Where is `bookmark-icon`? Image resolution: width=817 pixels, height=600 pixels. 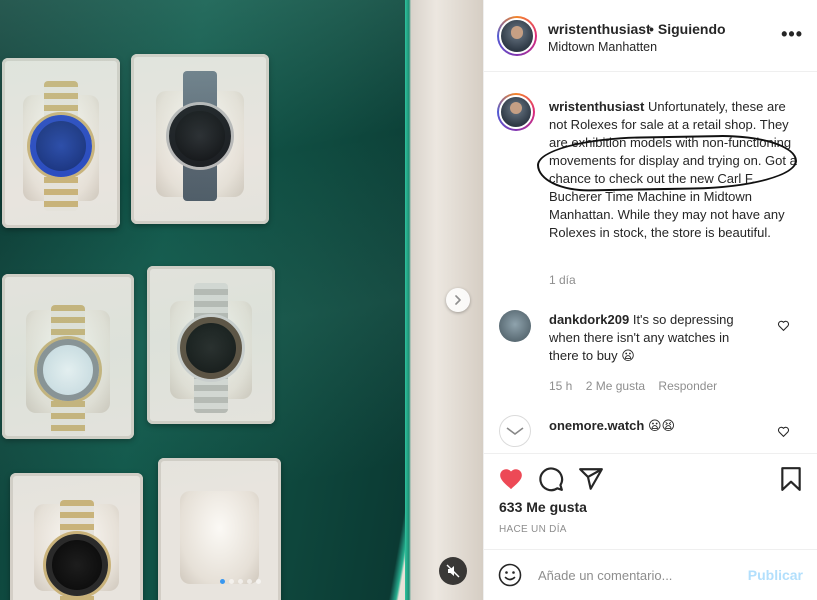 bookmark-icon is located at coordinates (791, 479).